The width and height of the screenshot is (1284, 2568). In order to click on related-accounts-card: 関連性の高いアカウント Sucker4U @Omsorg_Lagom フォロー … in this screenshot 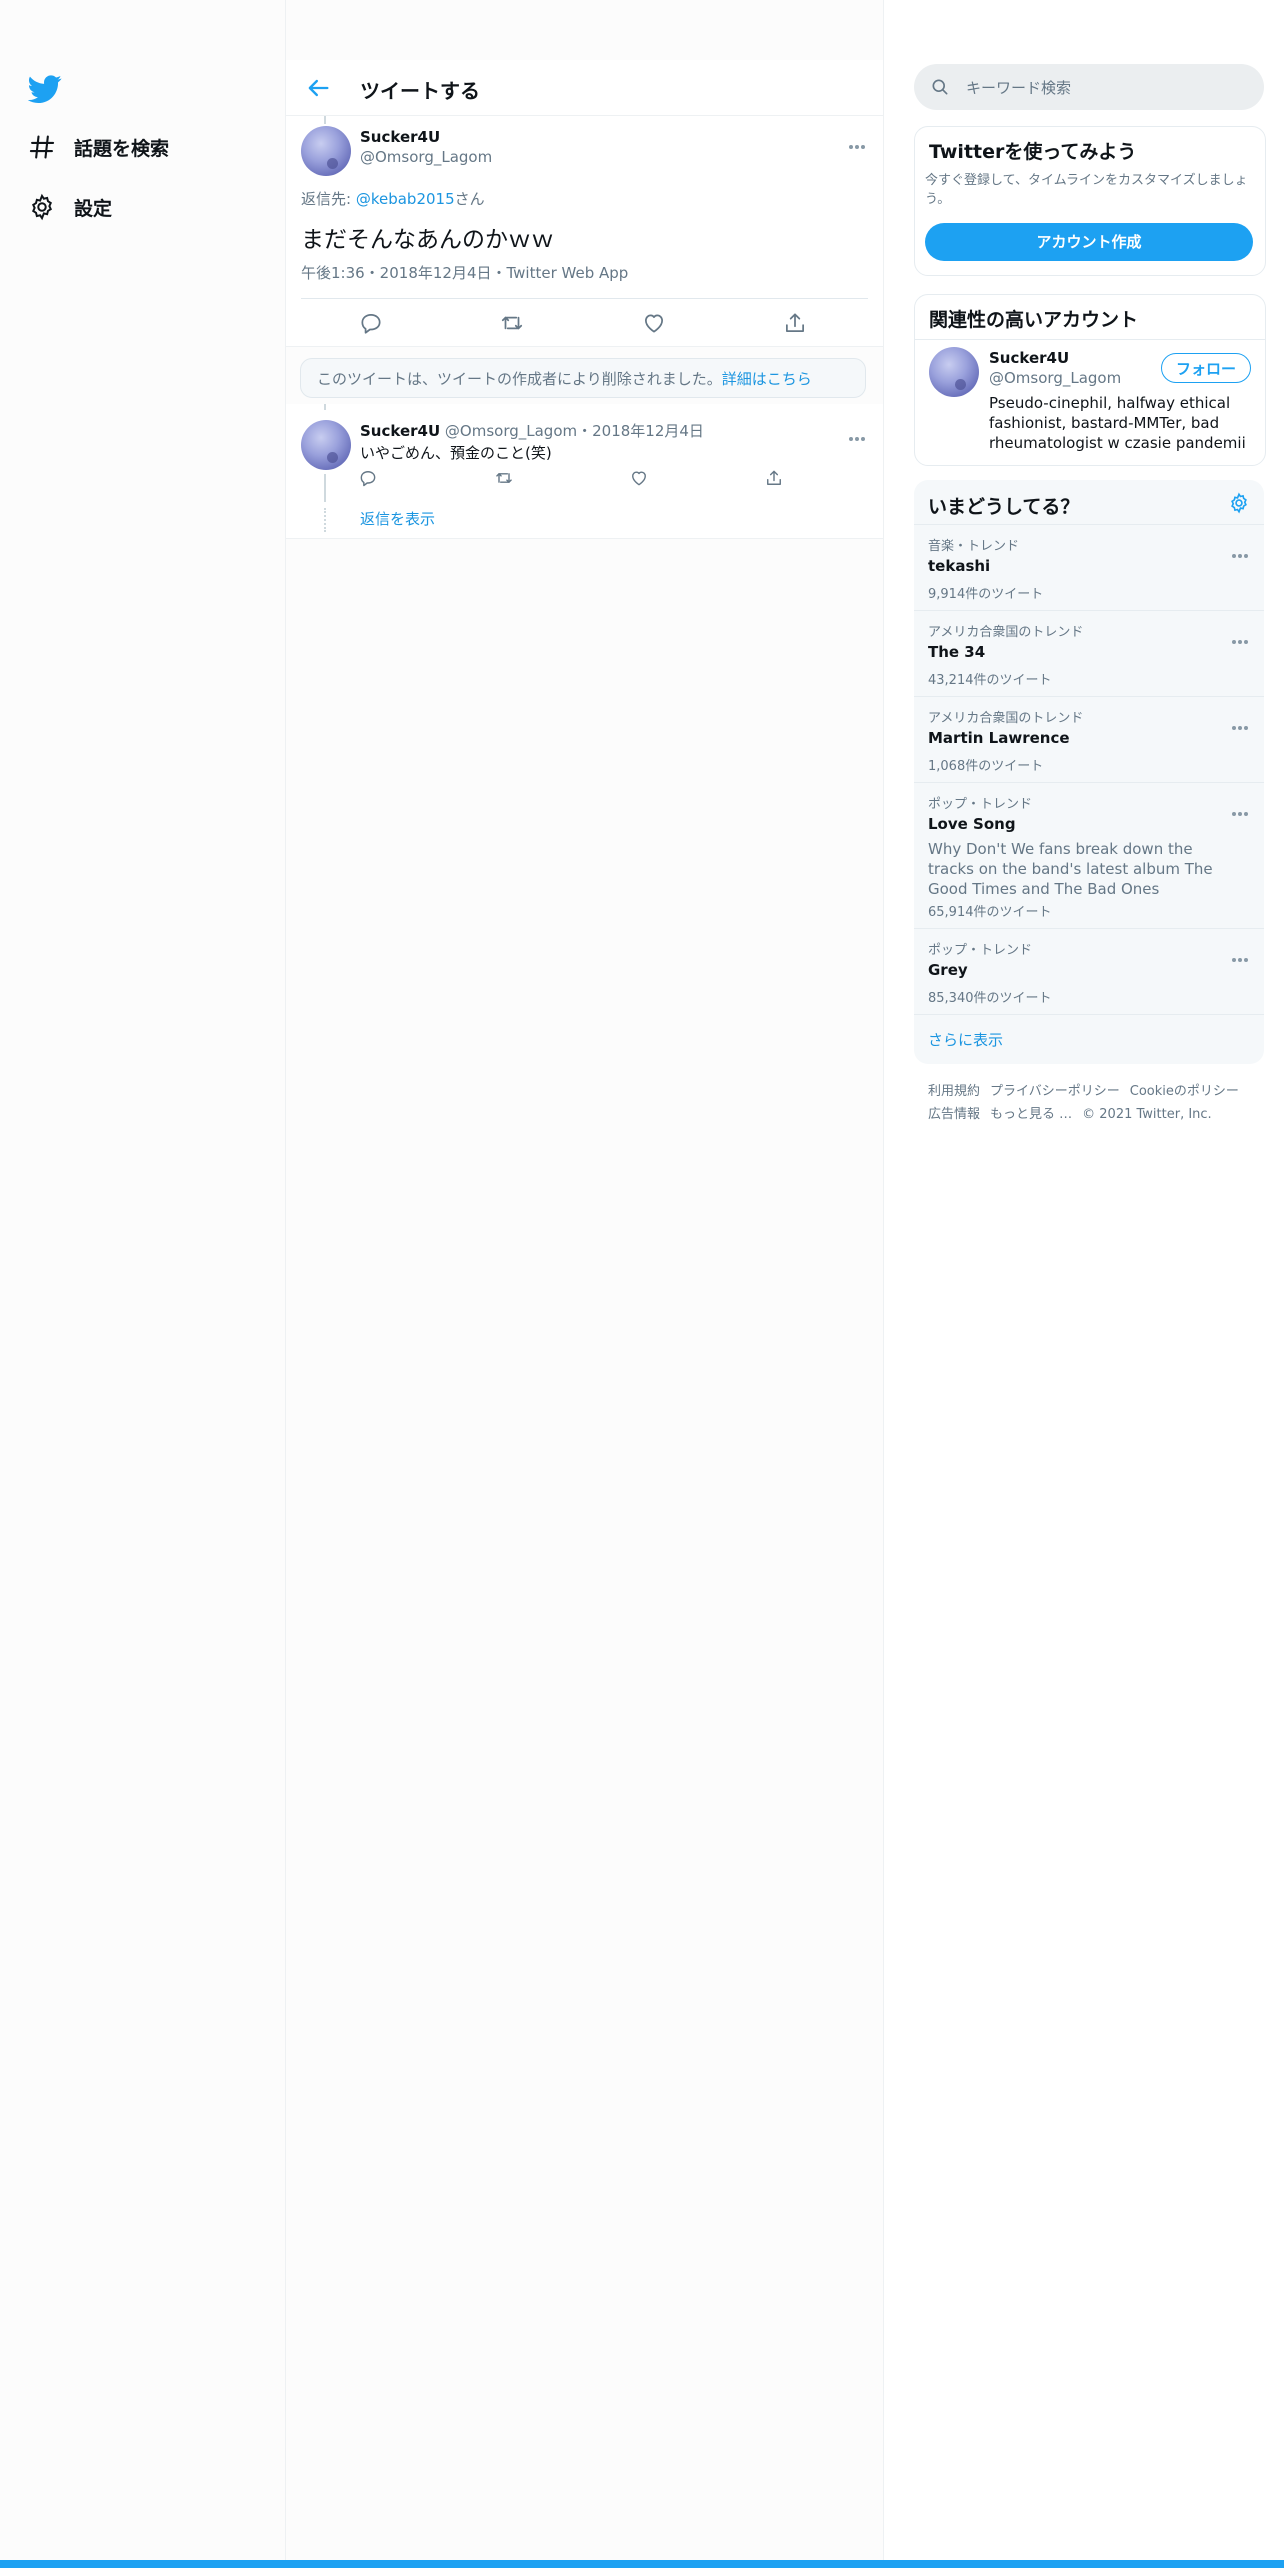, I will do `click(1090, 380)`.